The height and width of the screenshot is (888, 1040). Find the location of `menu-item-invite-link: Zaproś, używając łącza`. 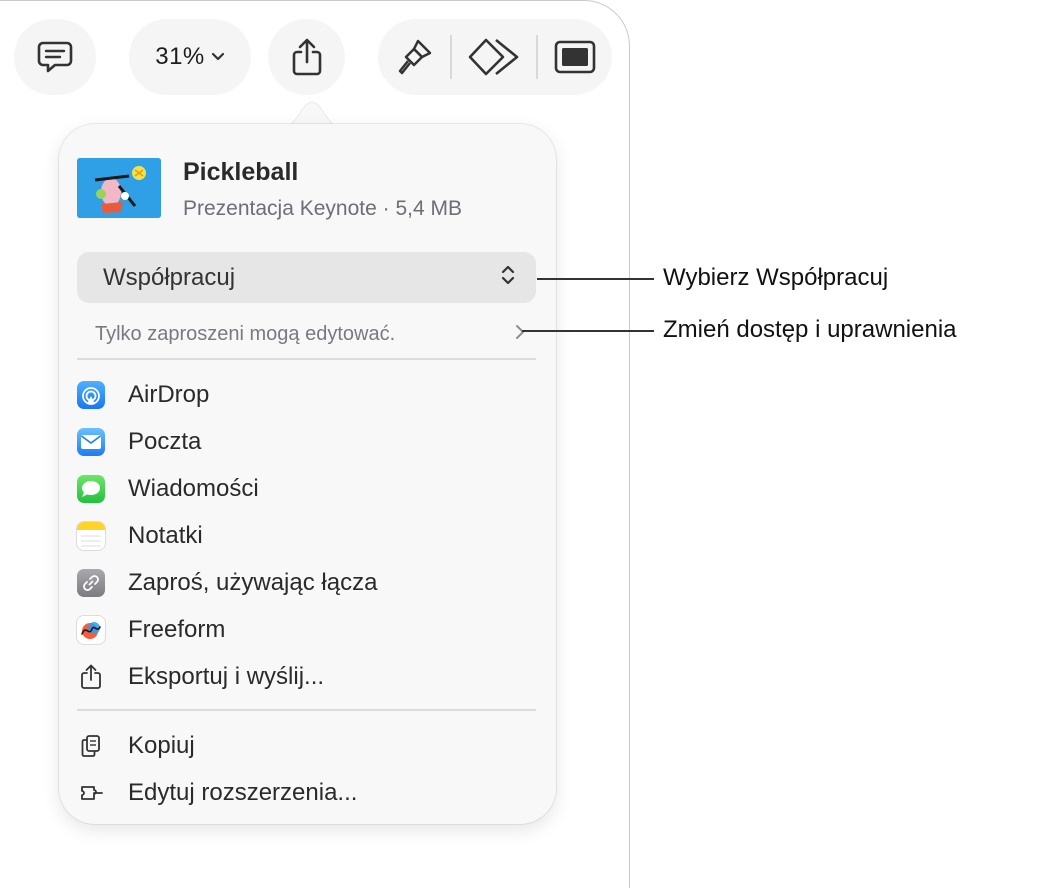

menu-item-invite-link: Zaproś, używając łącza is located at coordinates (306, 583).